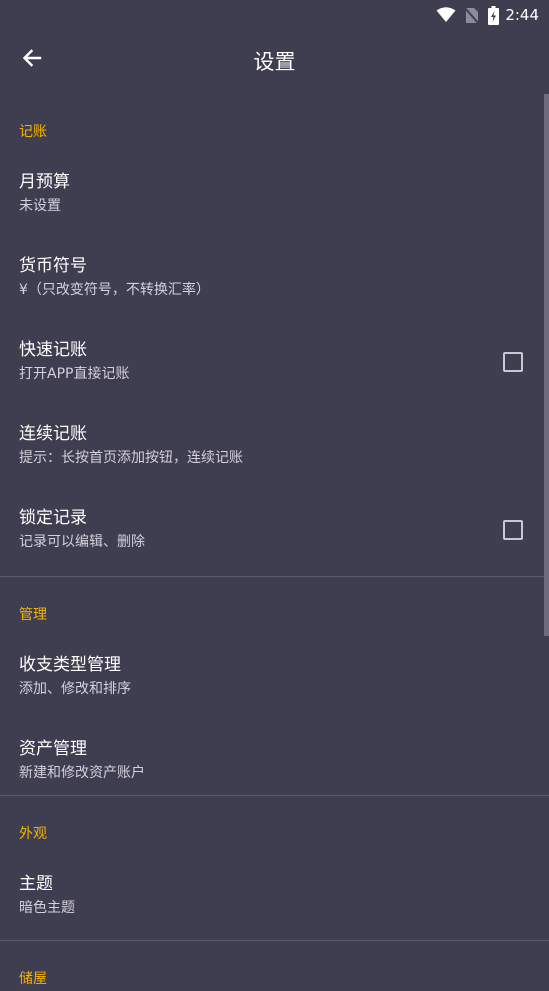 The width and height of the screenshot is (549, 991). What do you see at coordinates (131, 458) in the screenshot?
I see `pref-summary: 提示：长按首页添加按钮，连续记账` at bounding box center [131, 458].